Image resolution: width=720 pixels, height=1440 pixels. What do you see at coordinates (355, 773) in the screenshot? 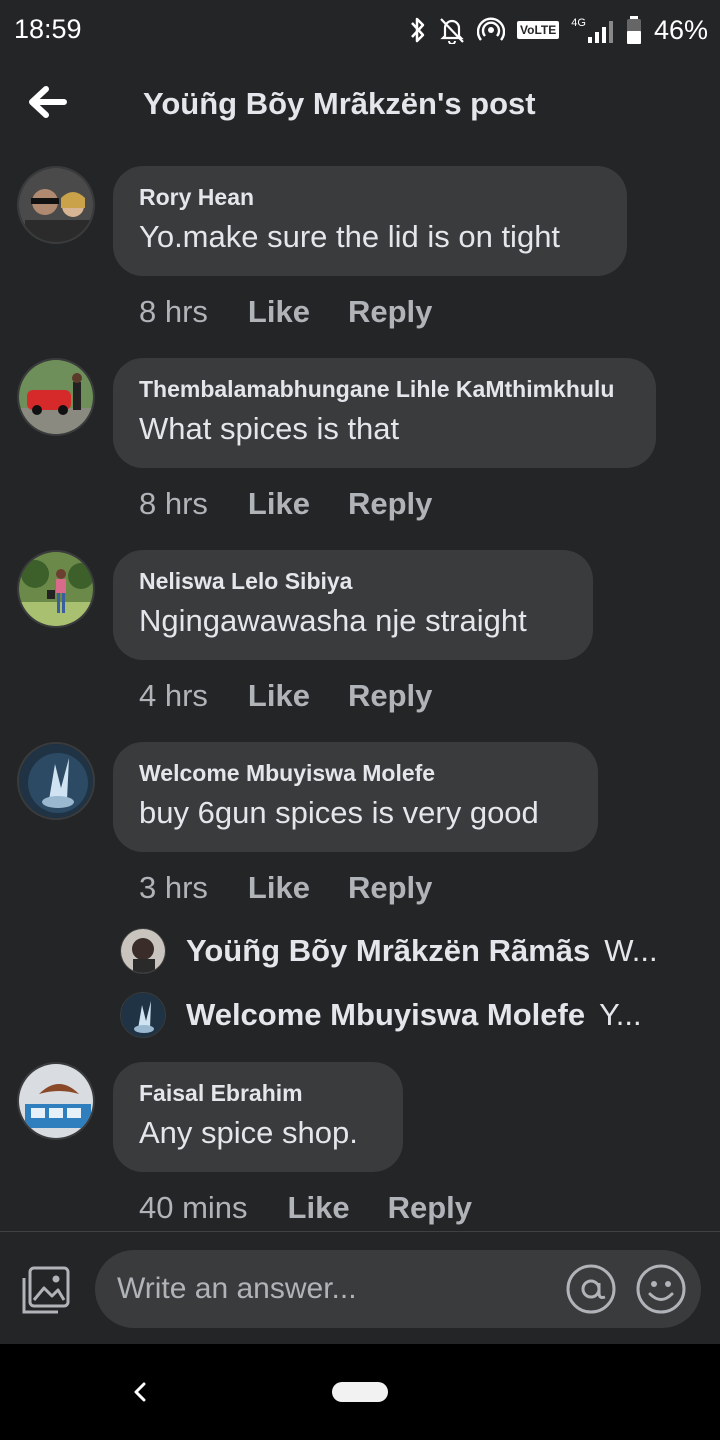
I see `comment-author: Welcome Mbuyiswa Molefe` at bounding box center [355, 773].